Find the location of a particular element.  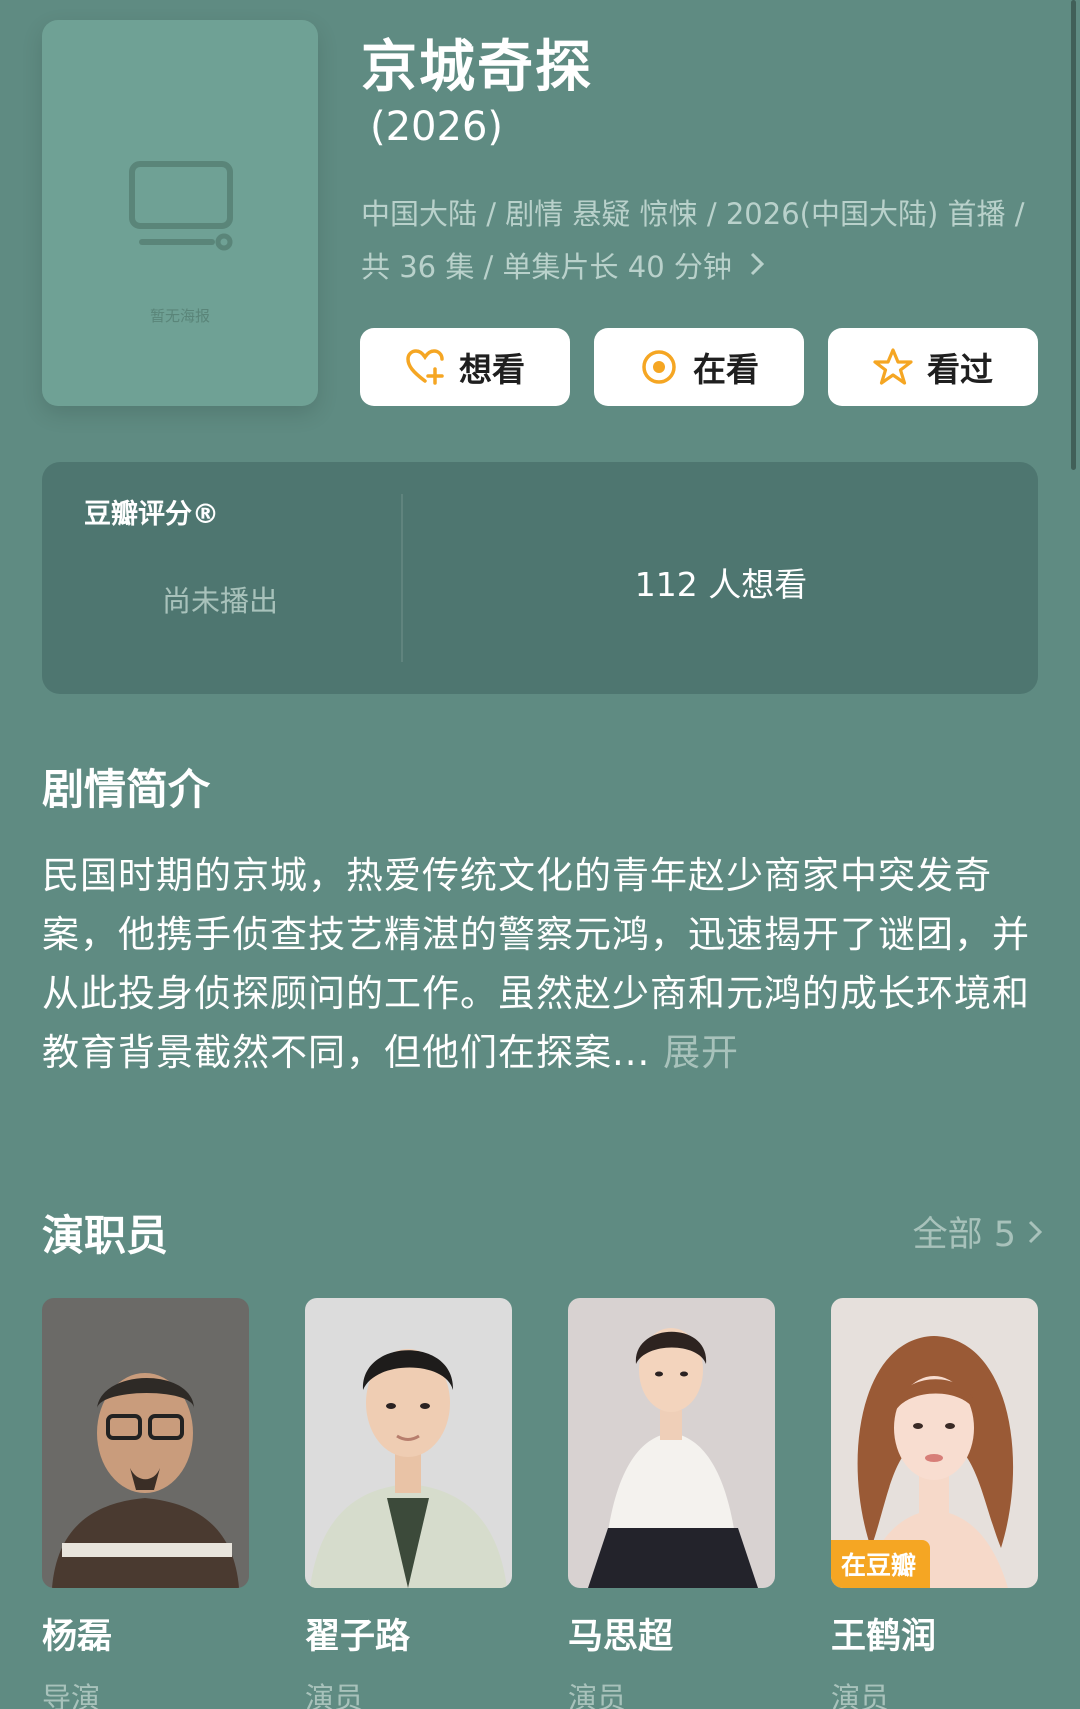

cast-name: 王鹤润 is located at coordinates (884, 1637).